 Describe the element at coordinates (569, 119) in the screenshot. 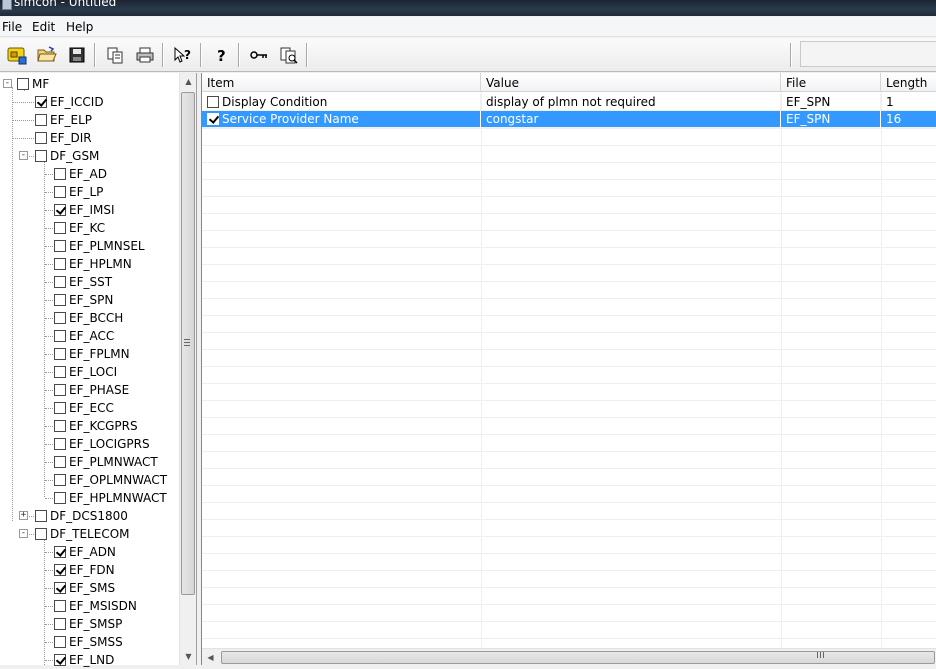

I see `table-row: Service Provider Name congstar EF_SPN 16` at that location.